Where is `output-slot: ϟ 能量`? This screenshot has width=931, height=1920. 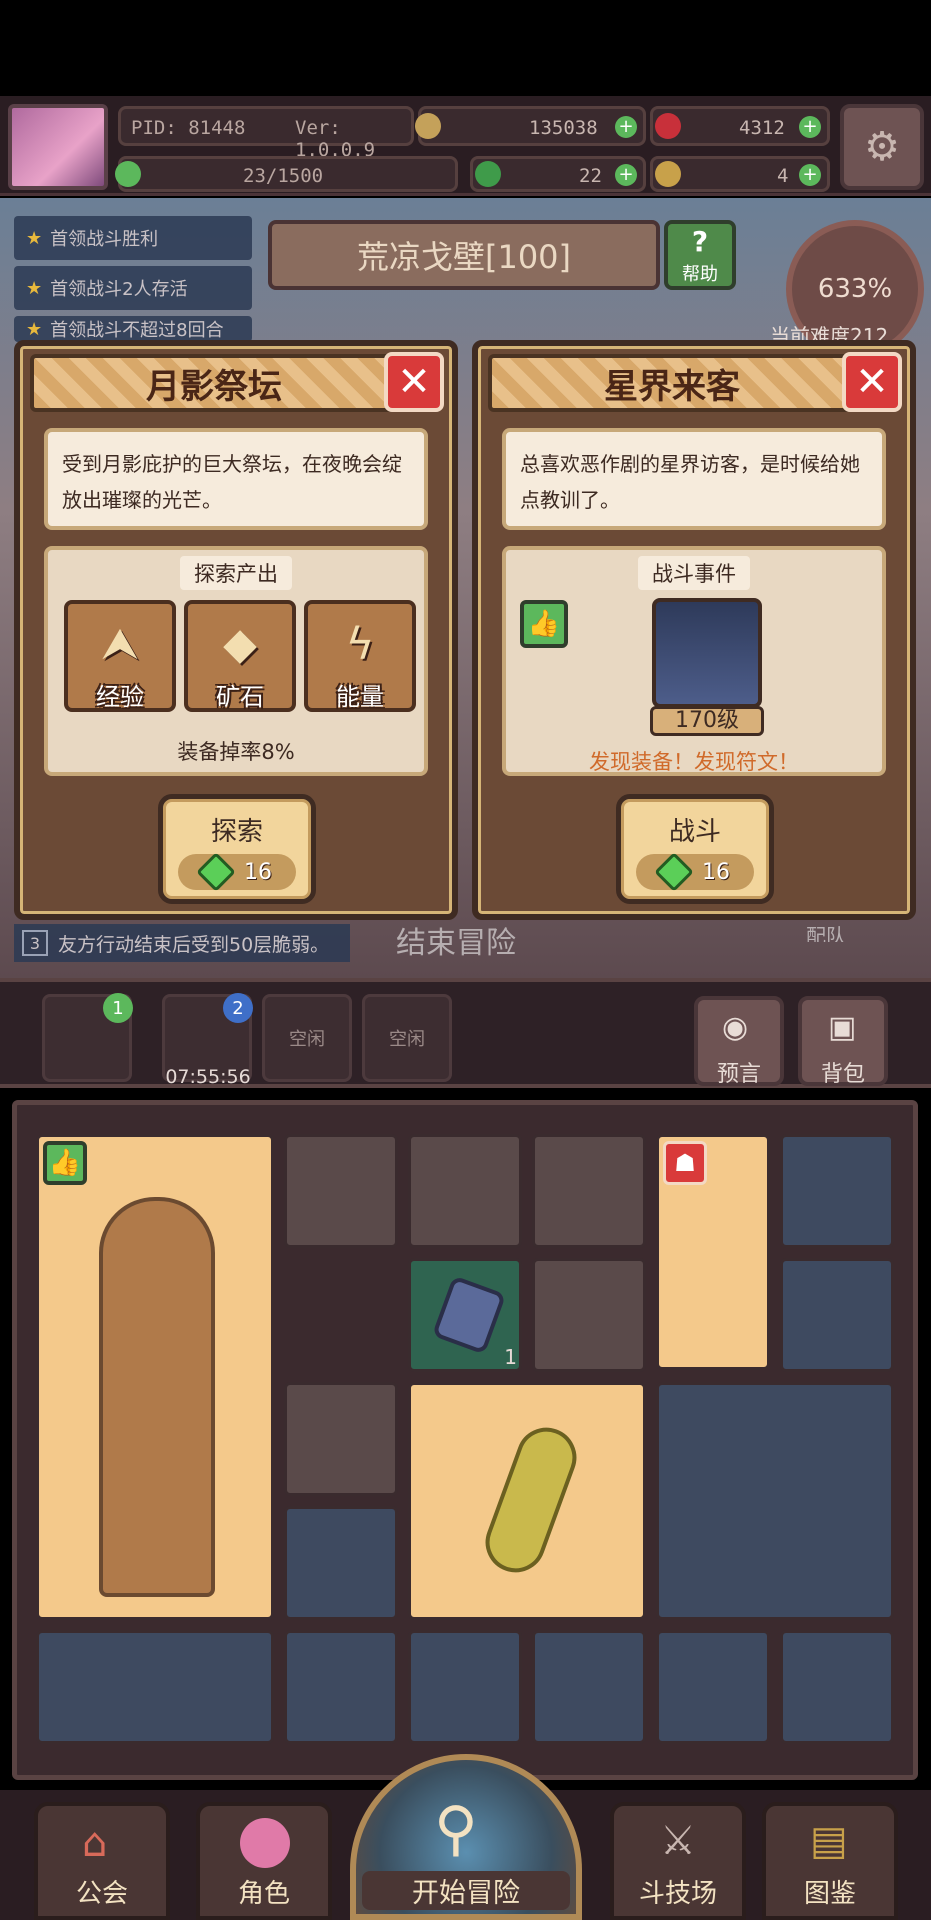
output-slot: ϟ 能量 is located at coordinates (360, 656).